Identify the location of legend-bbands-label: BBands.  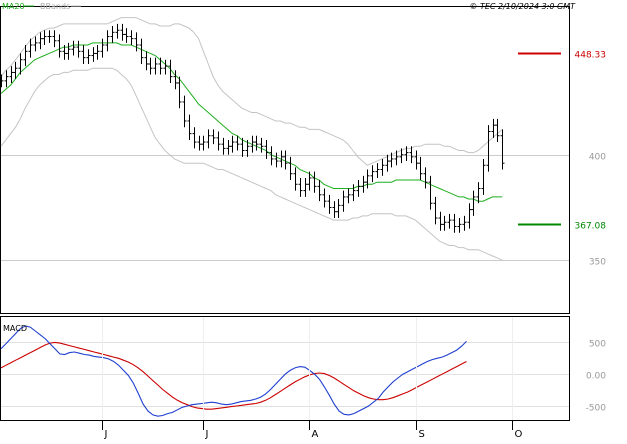
(55, 6).